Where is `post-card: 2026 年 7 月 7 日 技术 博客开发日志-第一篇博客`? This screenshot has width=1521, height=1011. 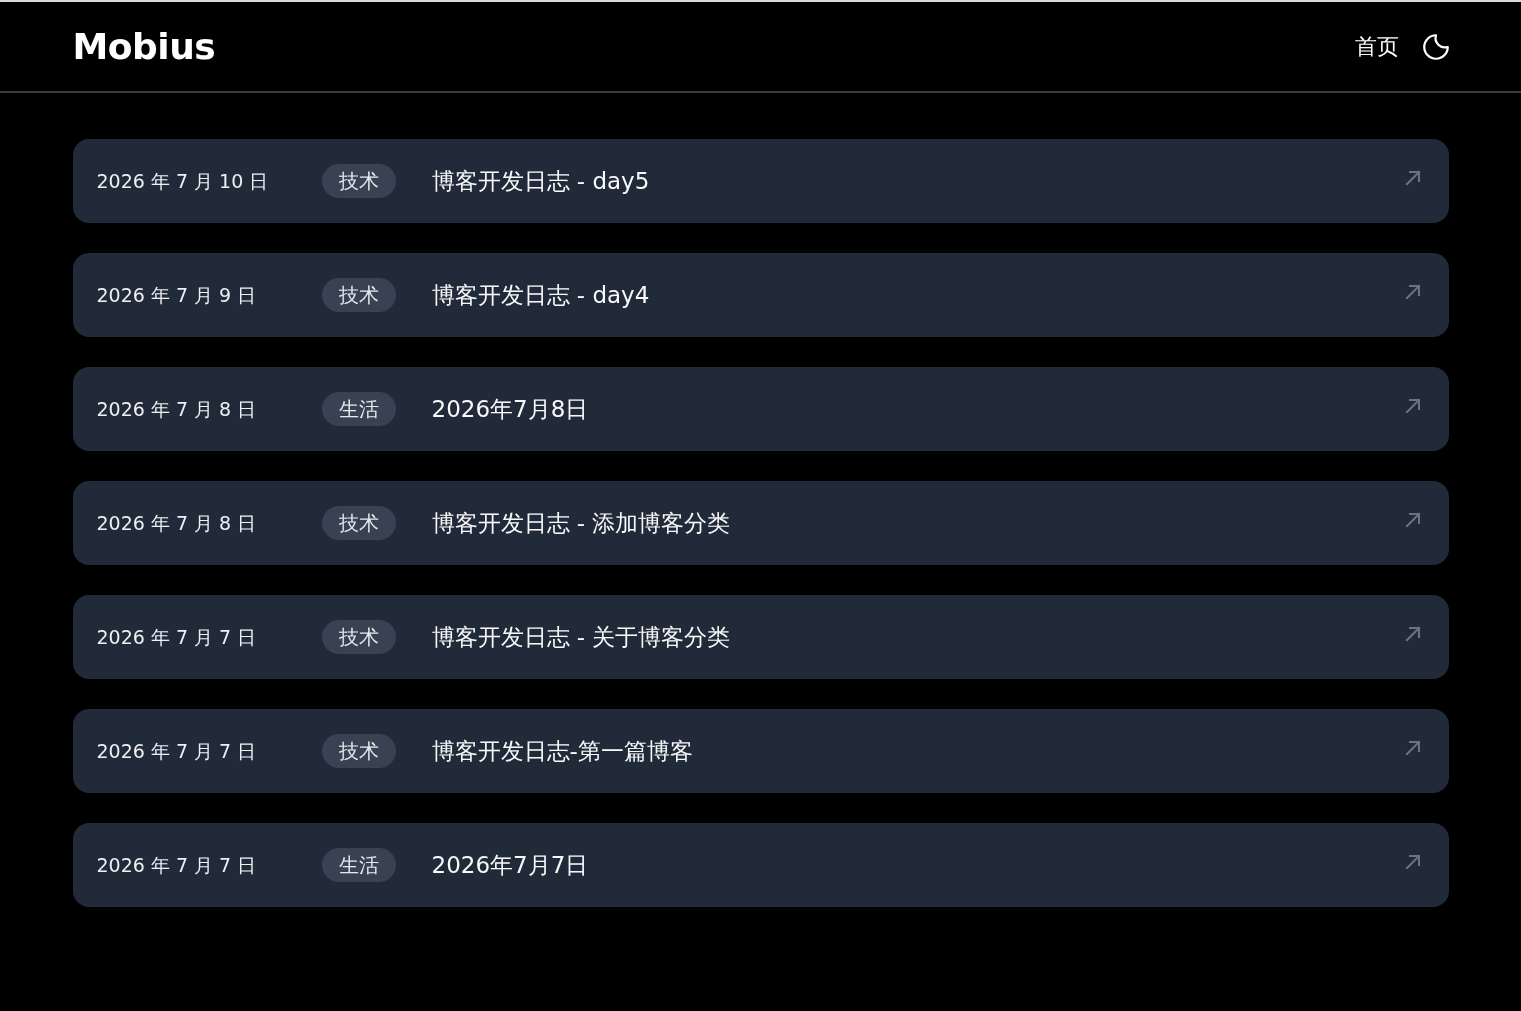 post-card: 2026 年 7 月 7 日 技术 博客开发日志-第一篇博客 is located at coordinates (760, 751).